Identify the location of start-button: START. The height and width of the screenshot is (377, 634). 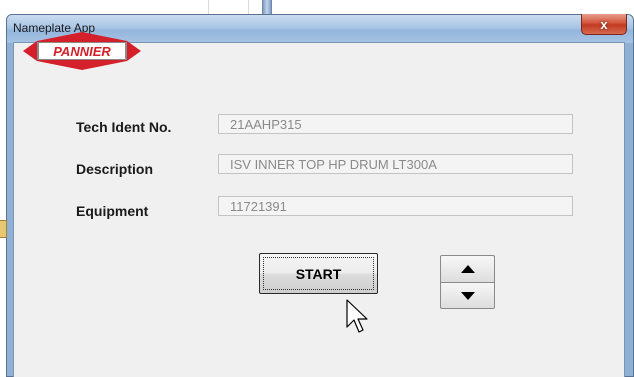
(318, 273).